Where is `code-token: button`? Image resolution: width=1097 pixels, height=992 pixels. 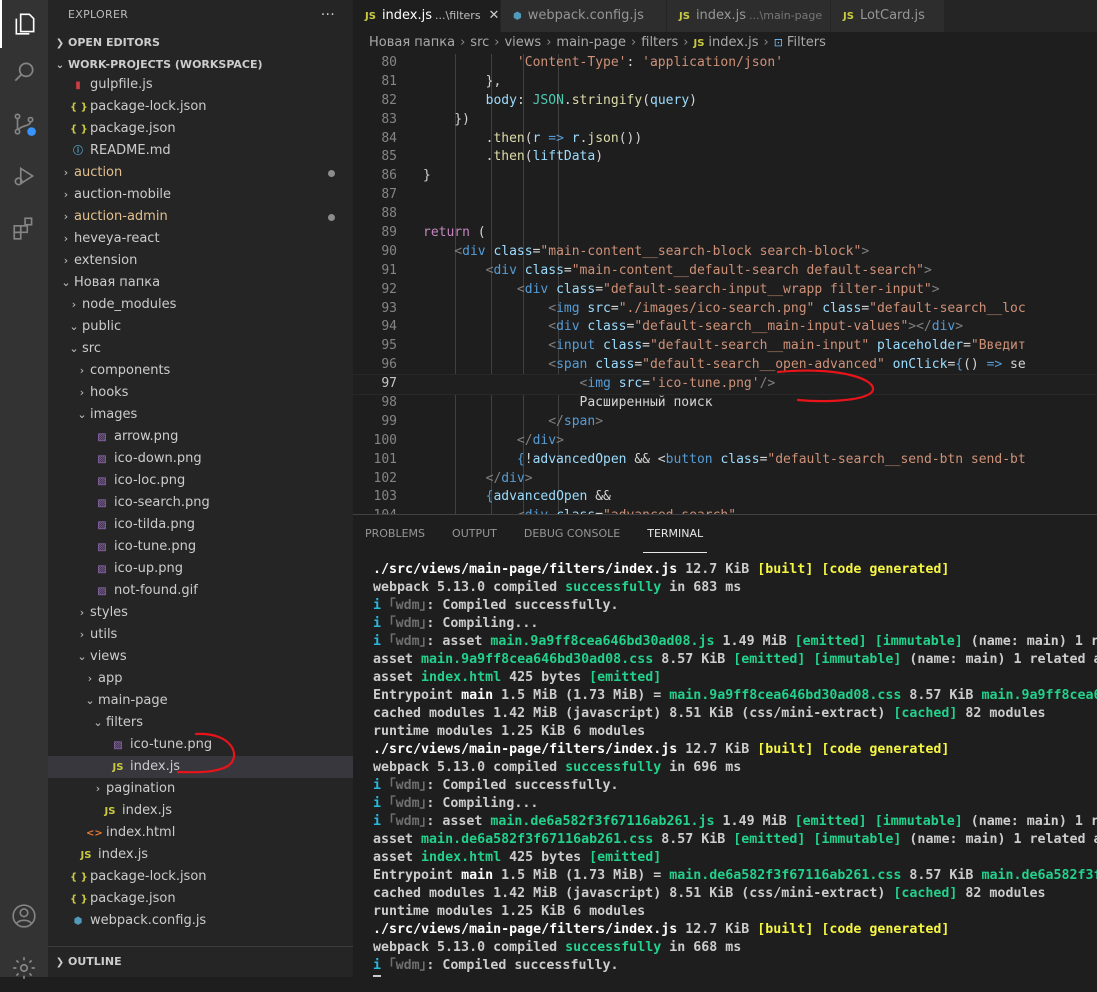
code-token: button is located at coordinates (689, 459).